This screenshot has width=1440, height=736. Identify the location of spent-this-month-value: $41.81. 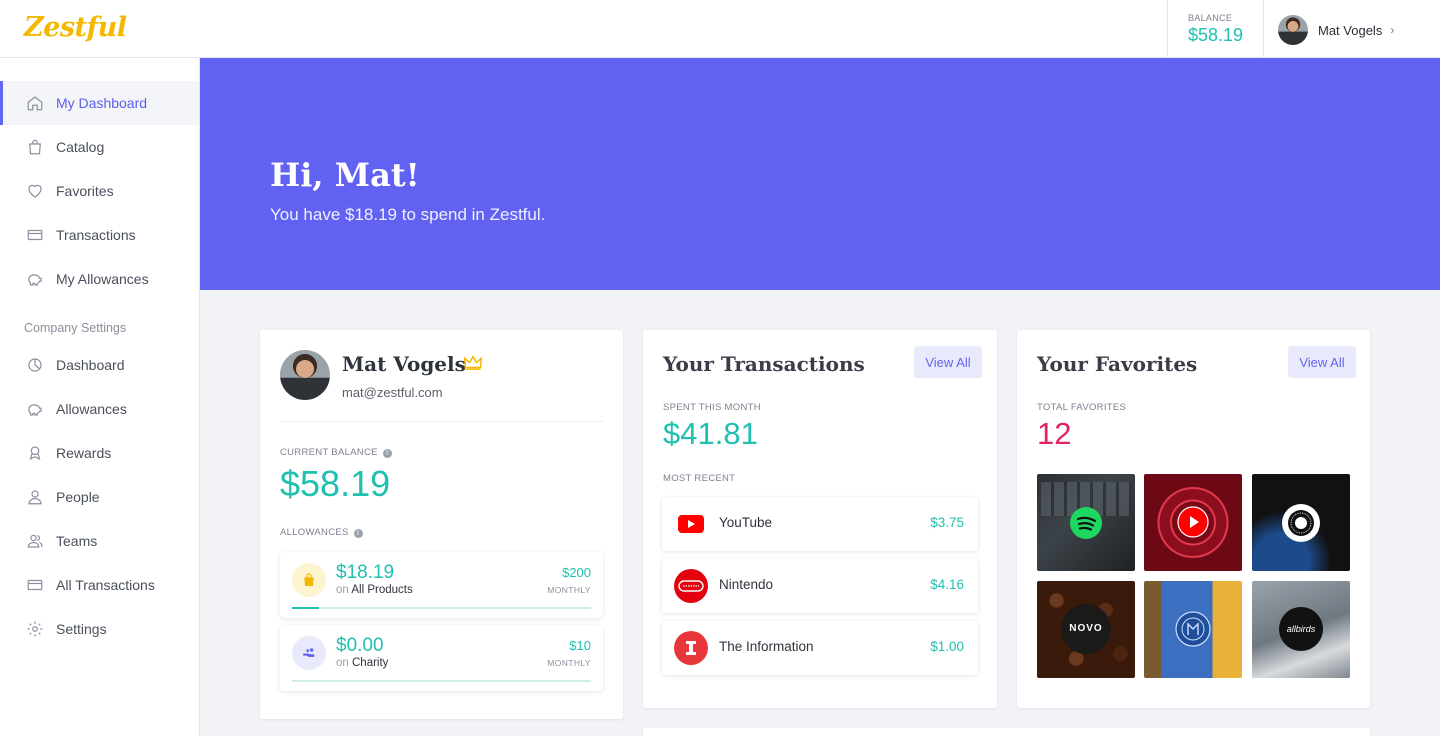
(710, 433).